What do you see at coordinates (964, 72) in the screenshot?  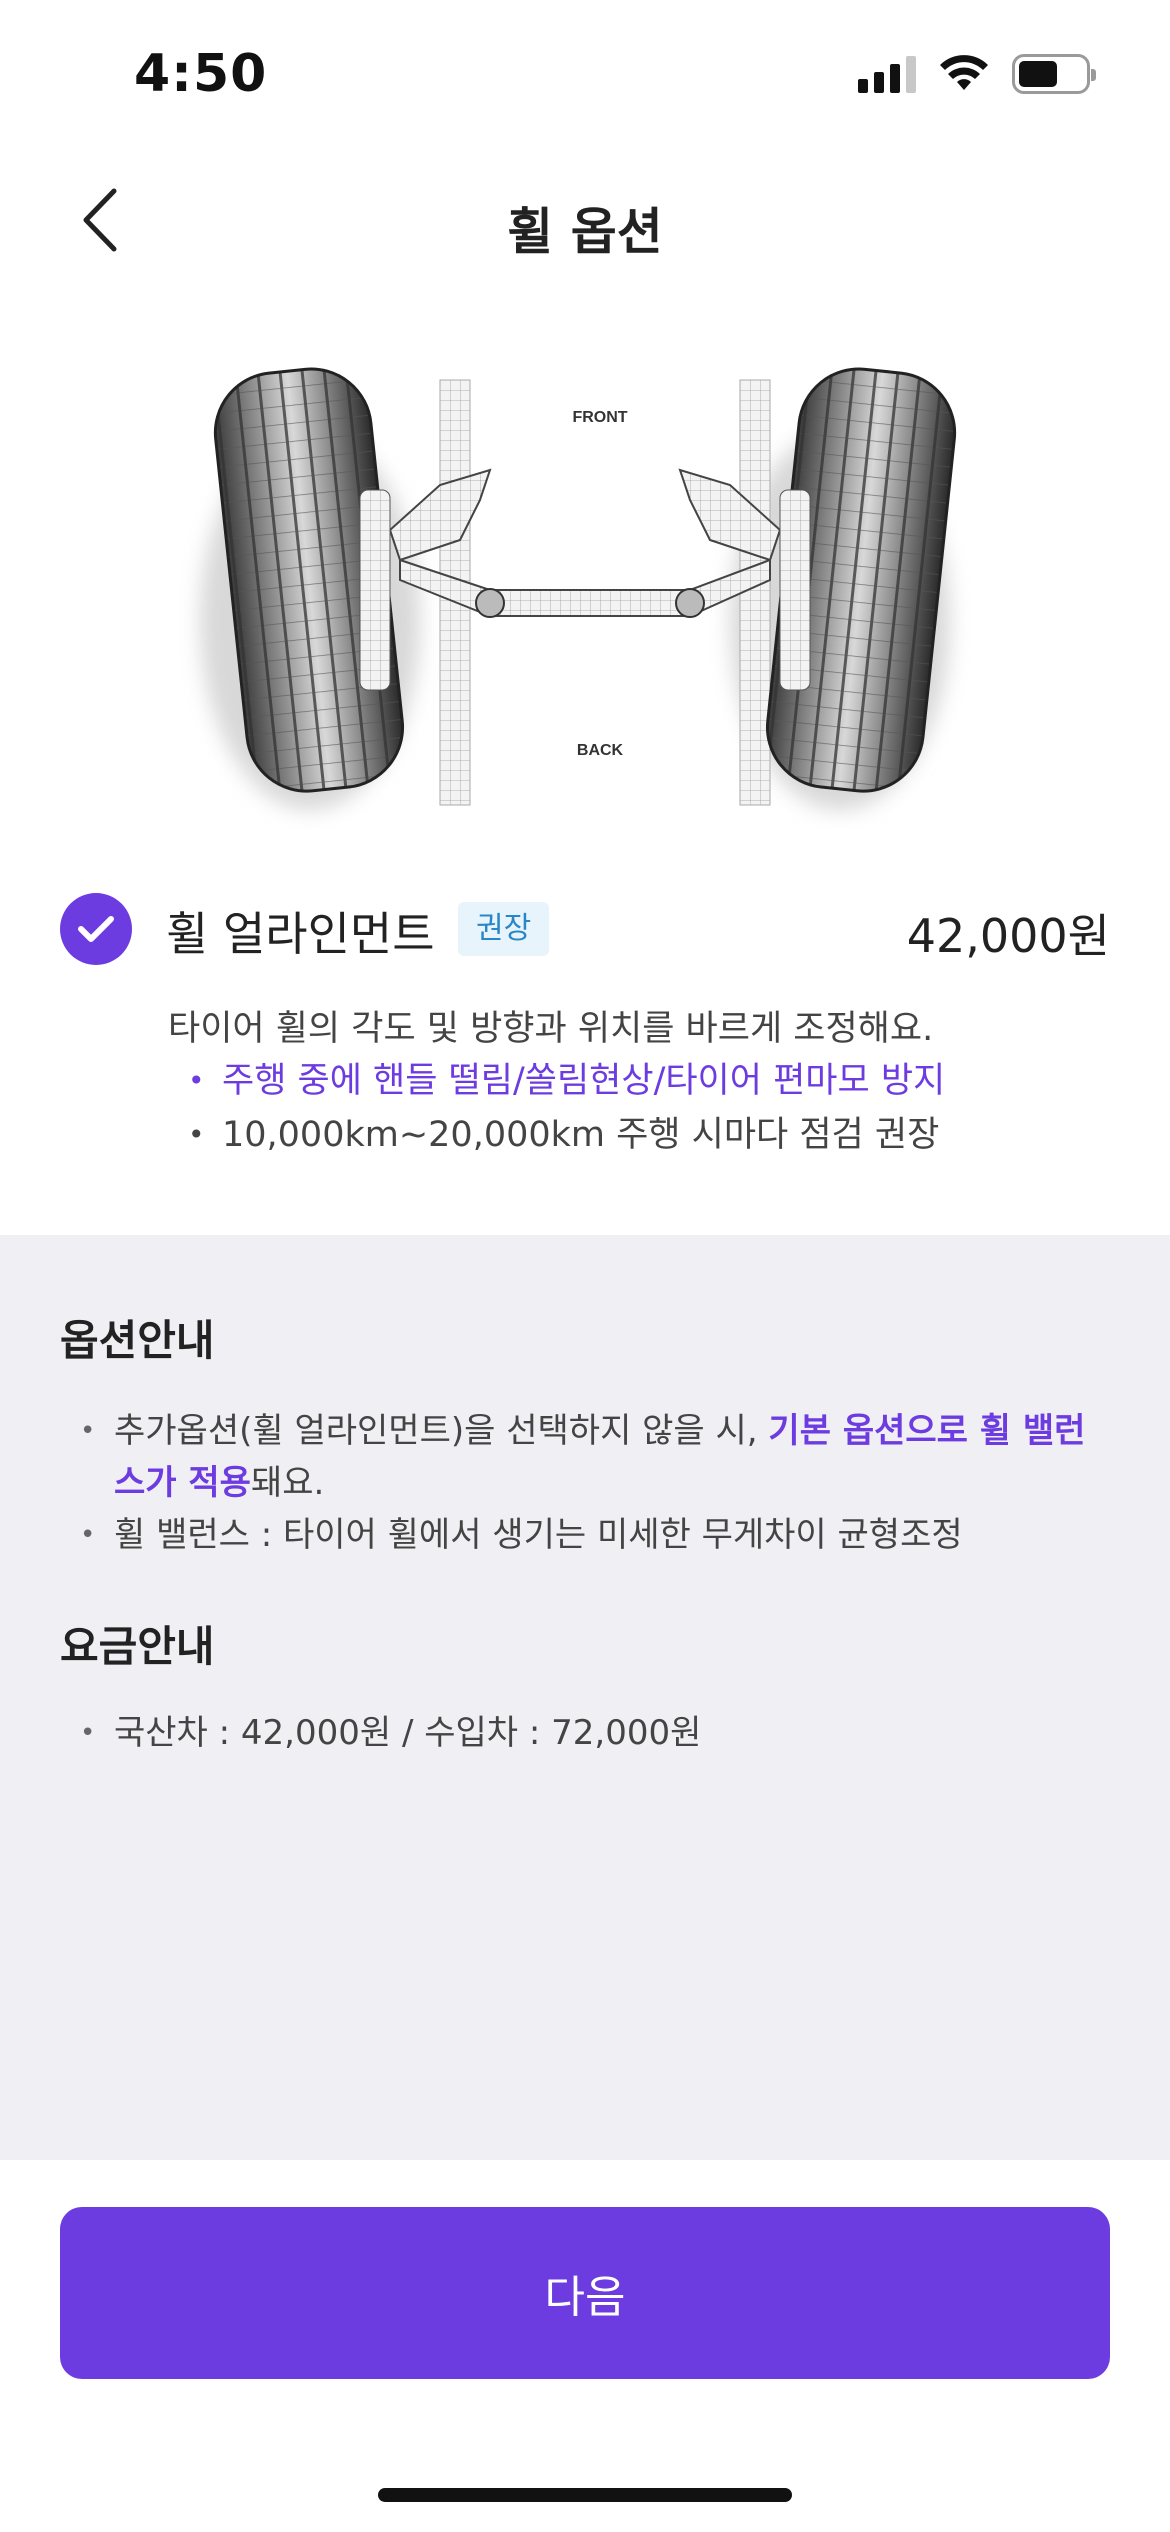 I see `wifi-icon` at bounding box center [964, 72].